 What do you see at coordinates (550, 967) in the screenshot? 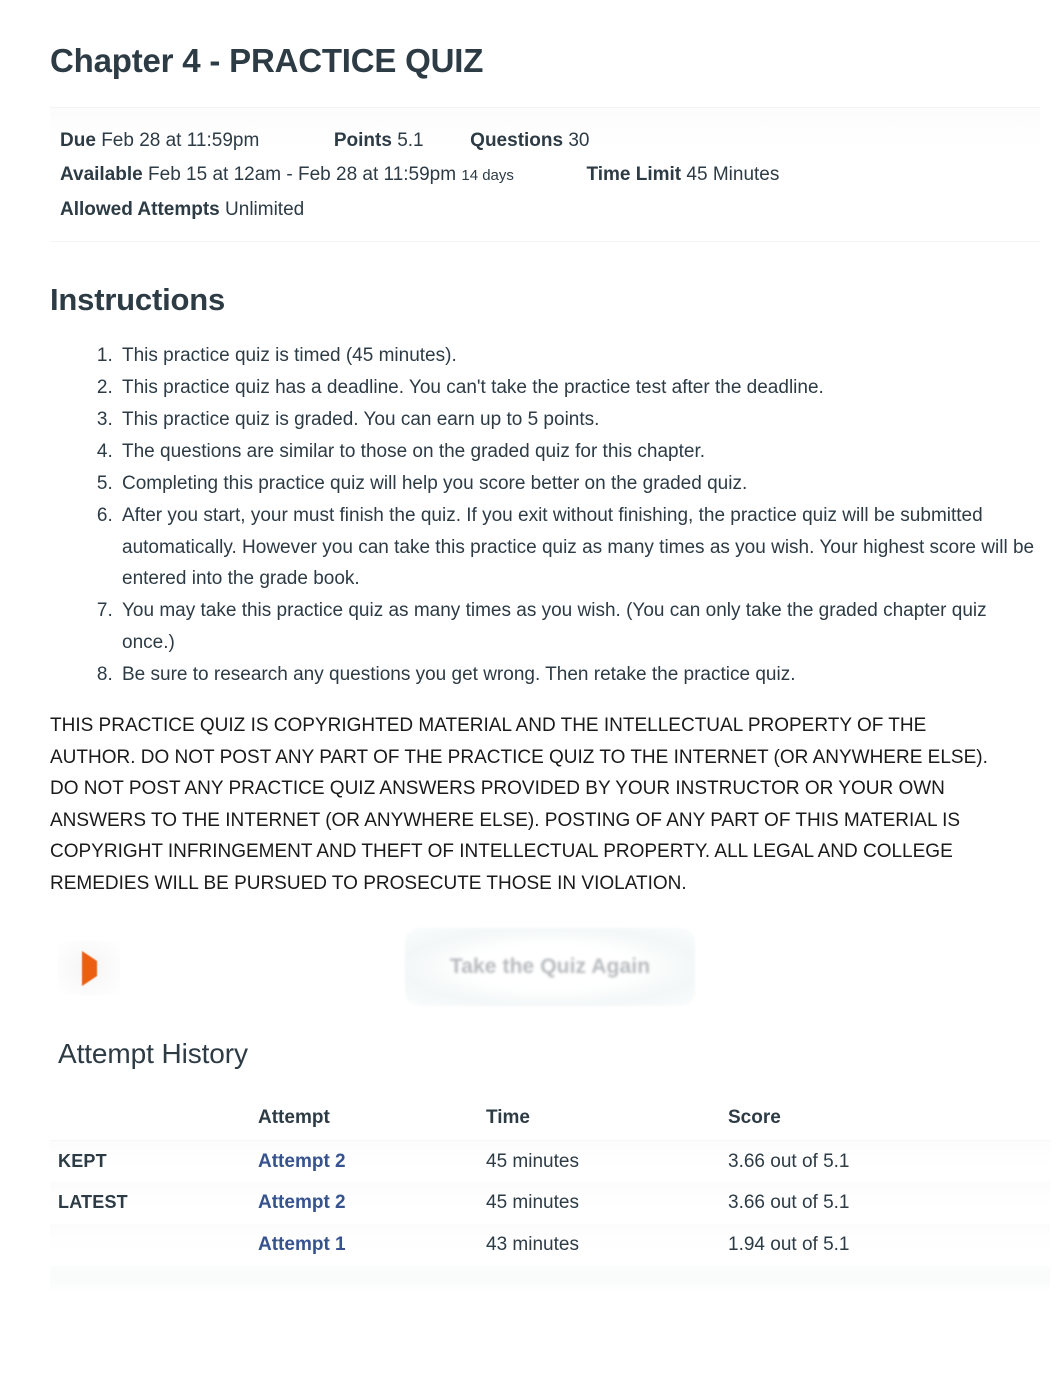
I see `take-quiz-again-button: Take the Quiz Again` at bounding box center [550, 967].